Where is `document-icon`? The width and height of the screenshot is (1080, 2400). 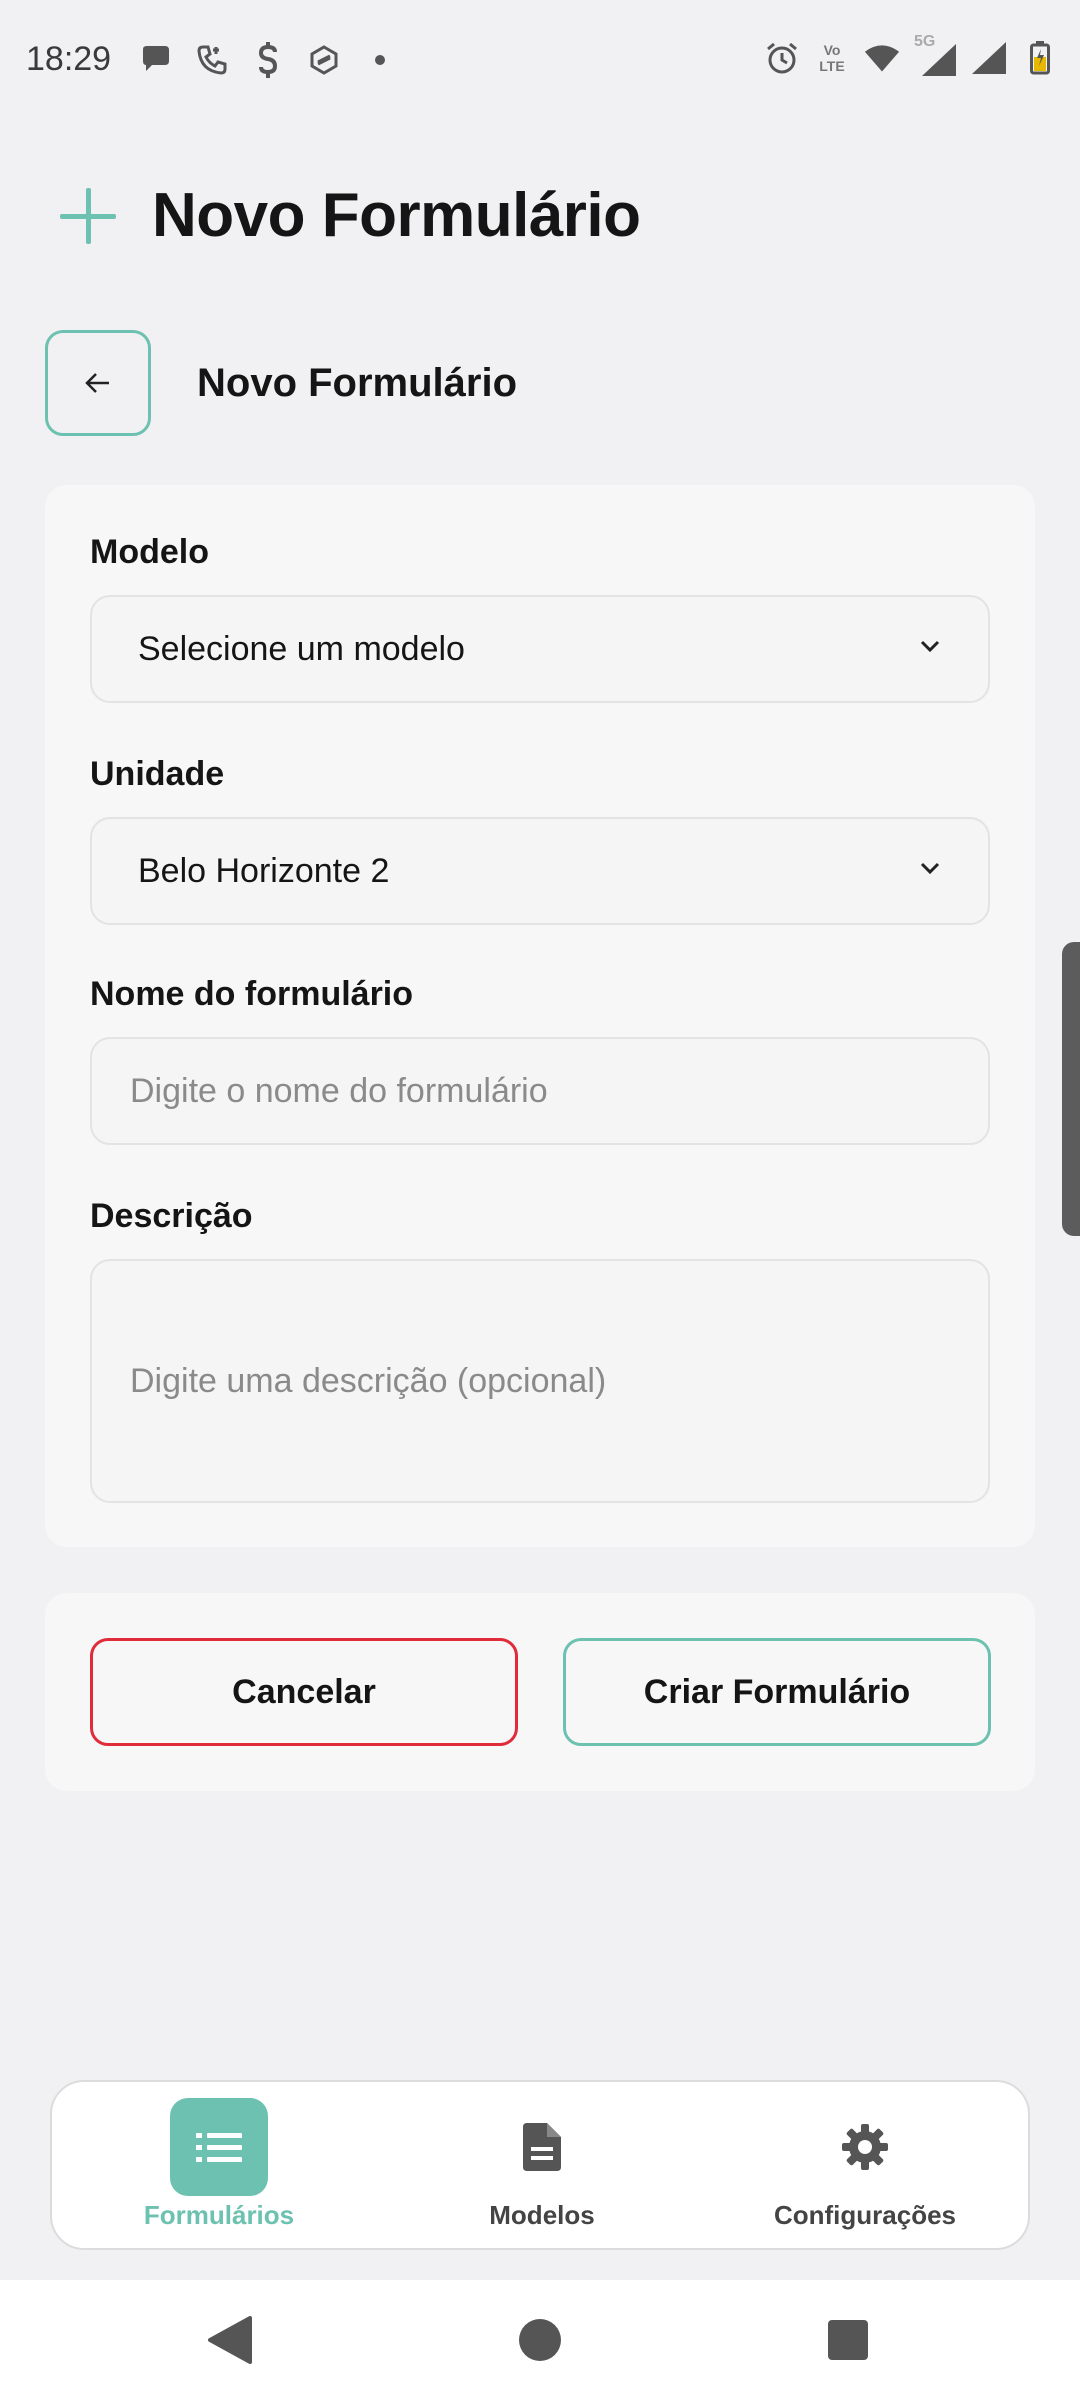 document-icon is located at coordinates (542, 2147).